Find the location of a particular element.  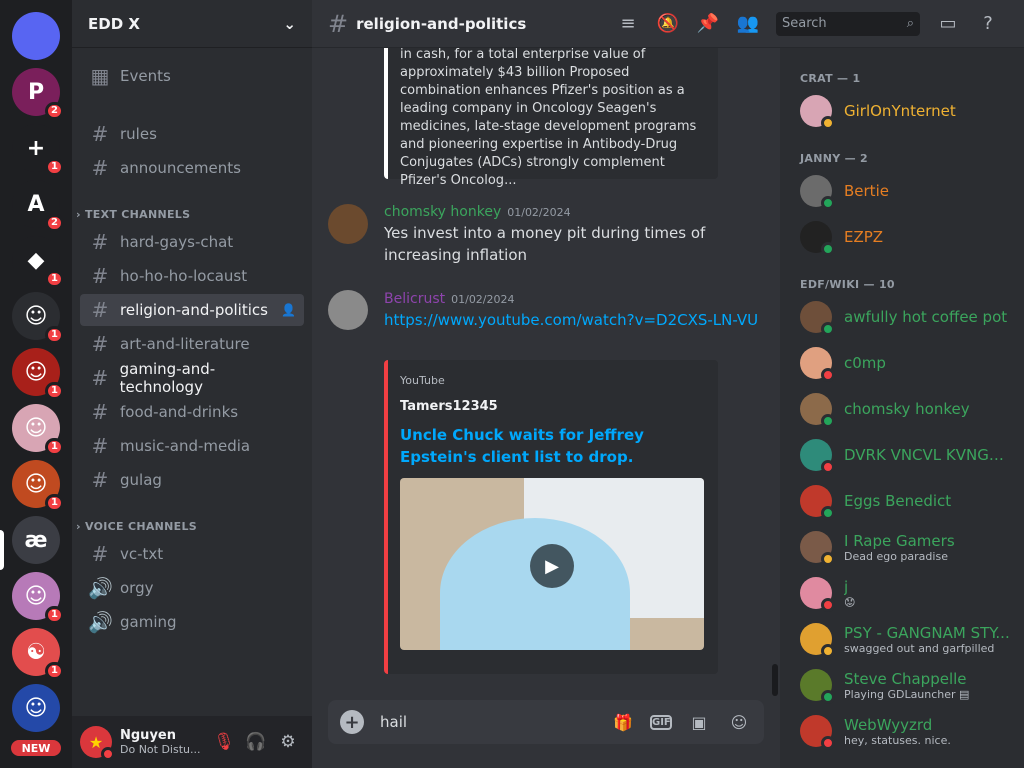

member-item: GirlOnYnternet is located at coordinates (908, 111).